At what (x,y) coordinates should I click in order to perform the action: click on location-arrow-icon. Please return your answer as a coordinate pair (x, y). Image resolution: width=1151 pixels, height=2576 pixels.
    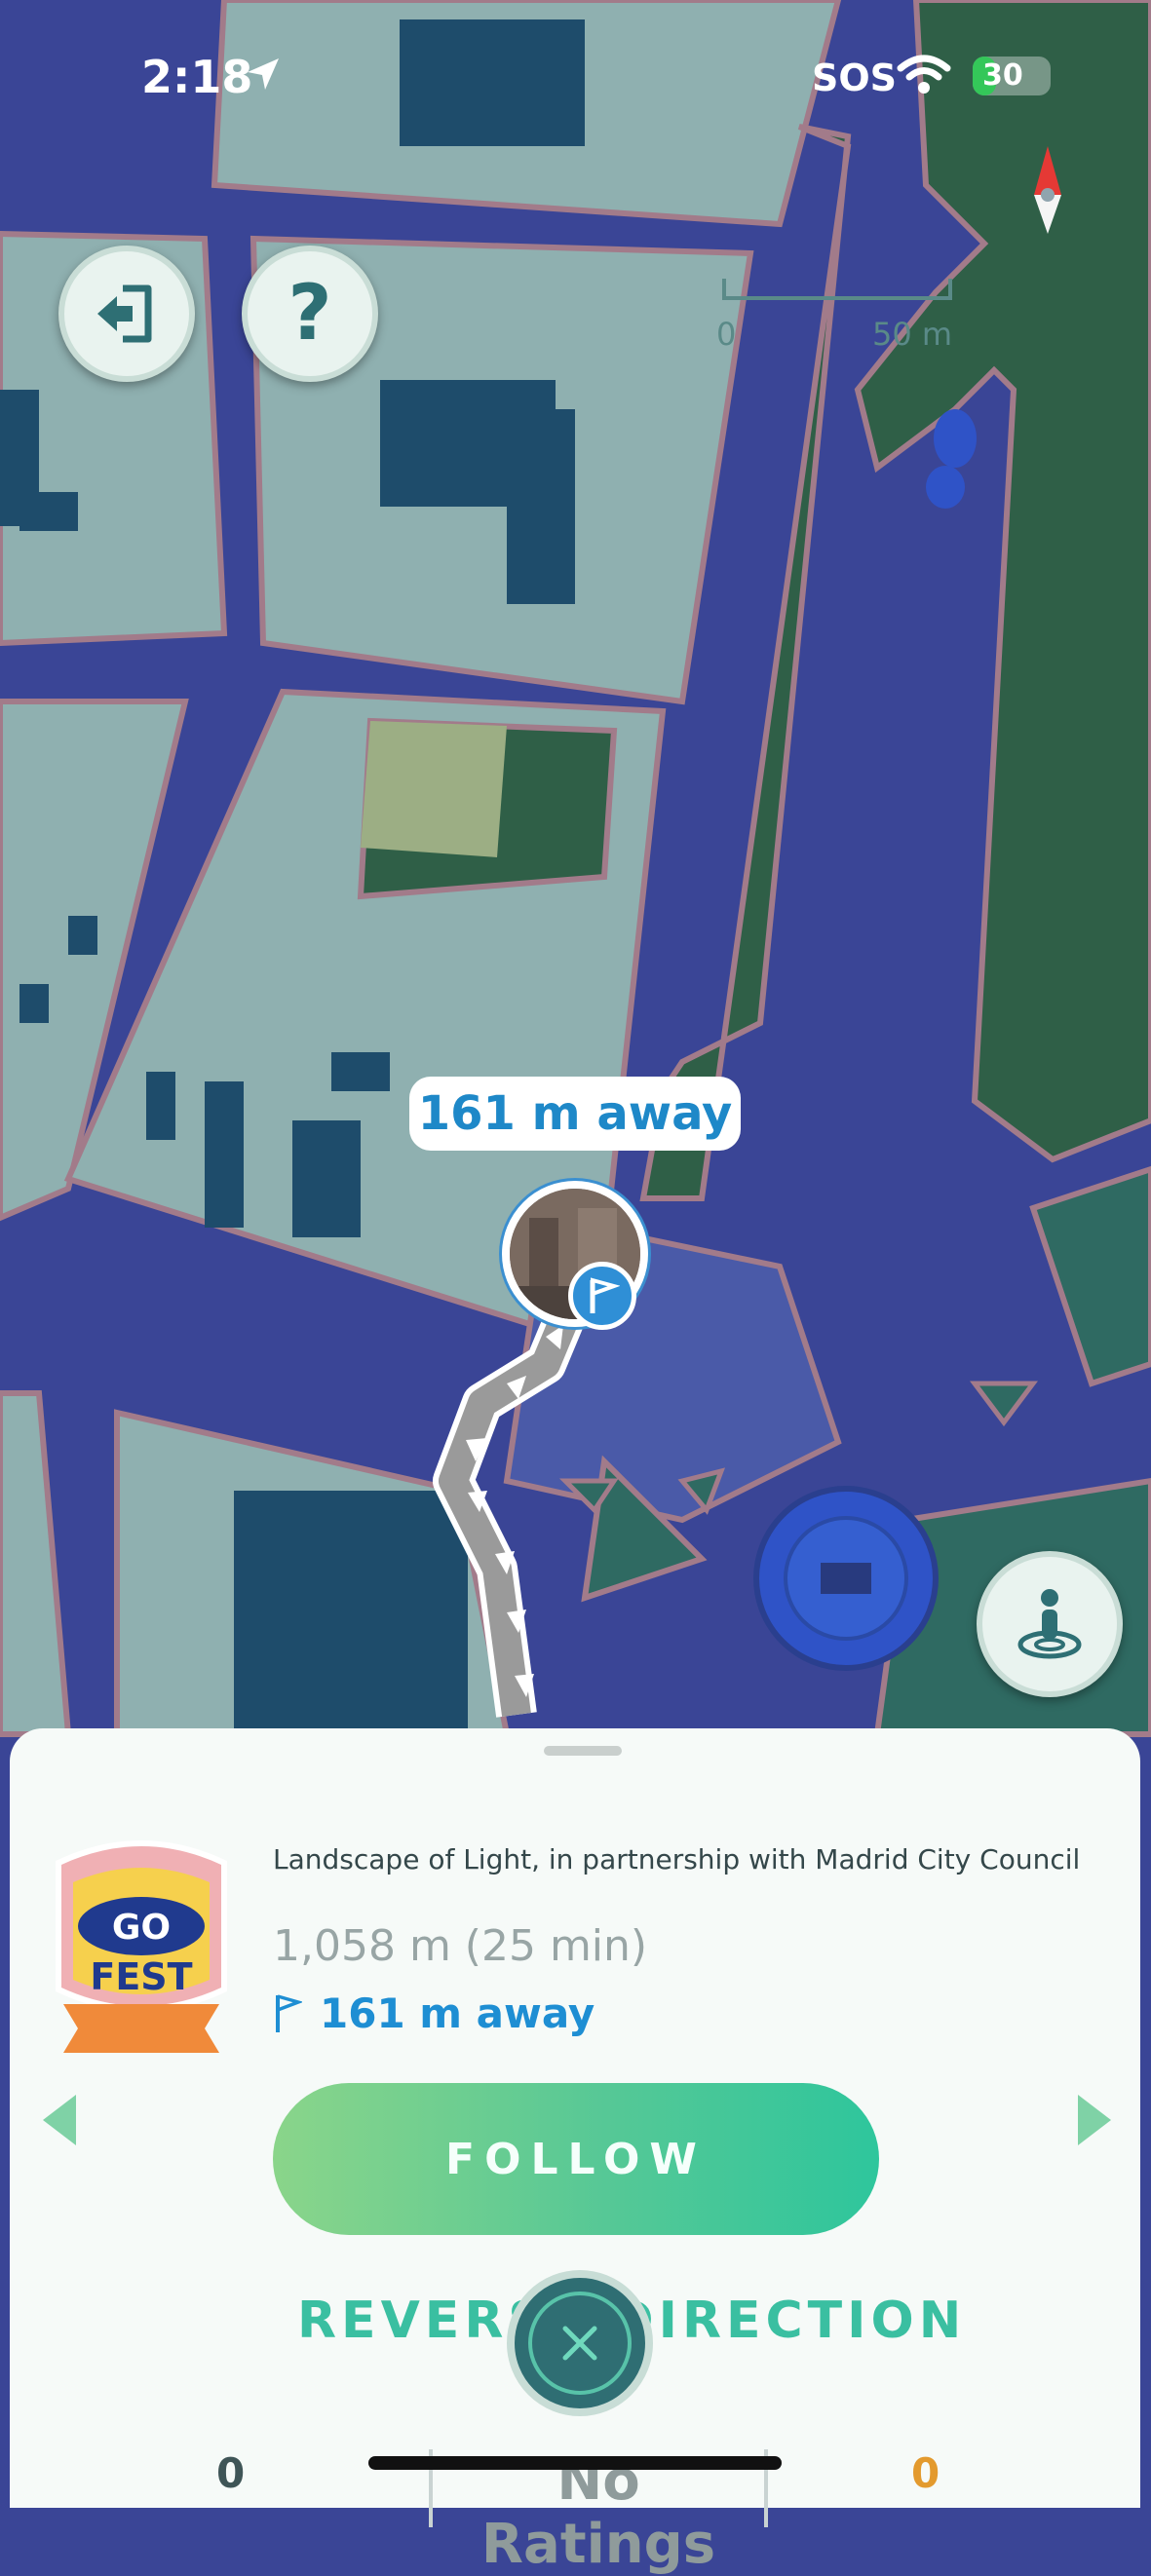
    Looking at the image, I should click on (263, 74).